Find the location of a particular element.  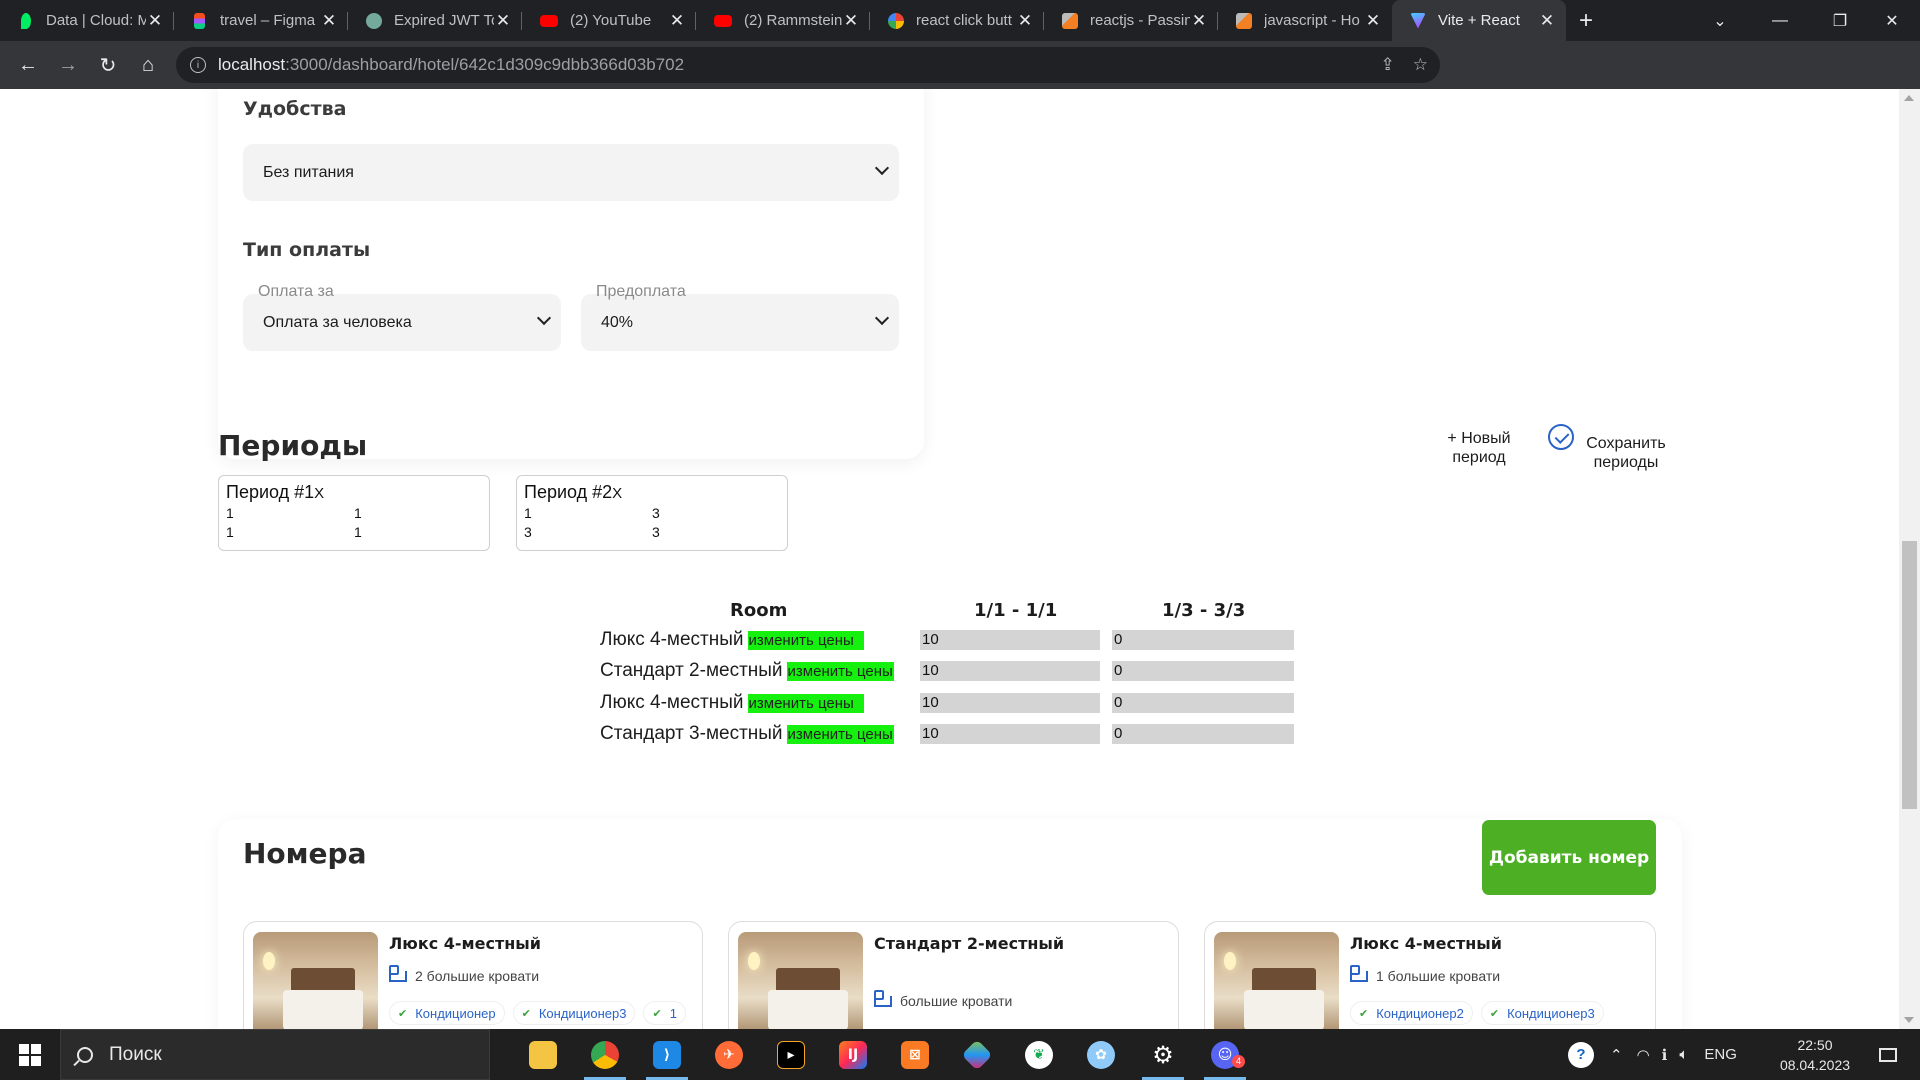

clock-date: 08.04.2023 is located at coordinates (1815, 1065).